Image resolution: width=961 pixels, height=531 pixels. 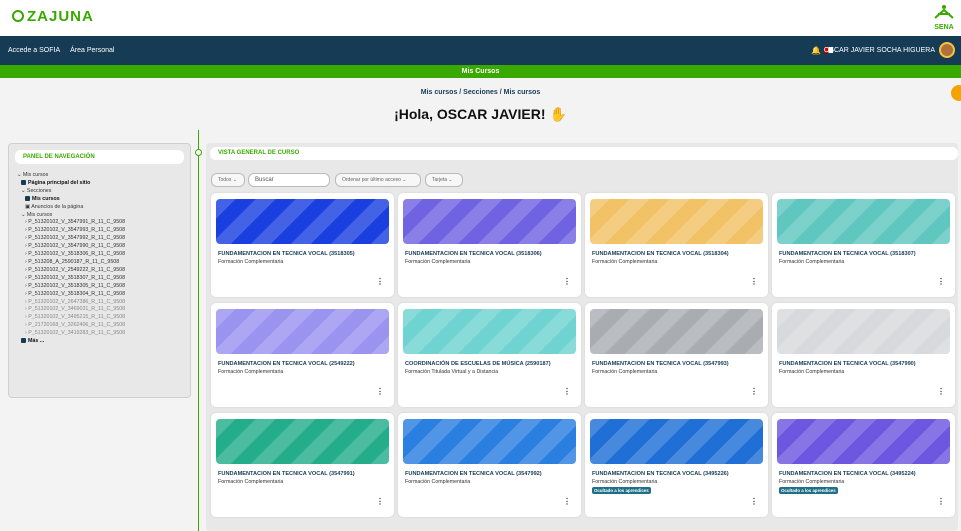 I want to click on breadcrumb: Mis cursos / Secciones / Mis cursos, so click(x=480, y=92).